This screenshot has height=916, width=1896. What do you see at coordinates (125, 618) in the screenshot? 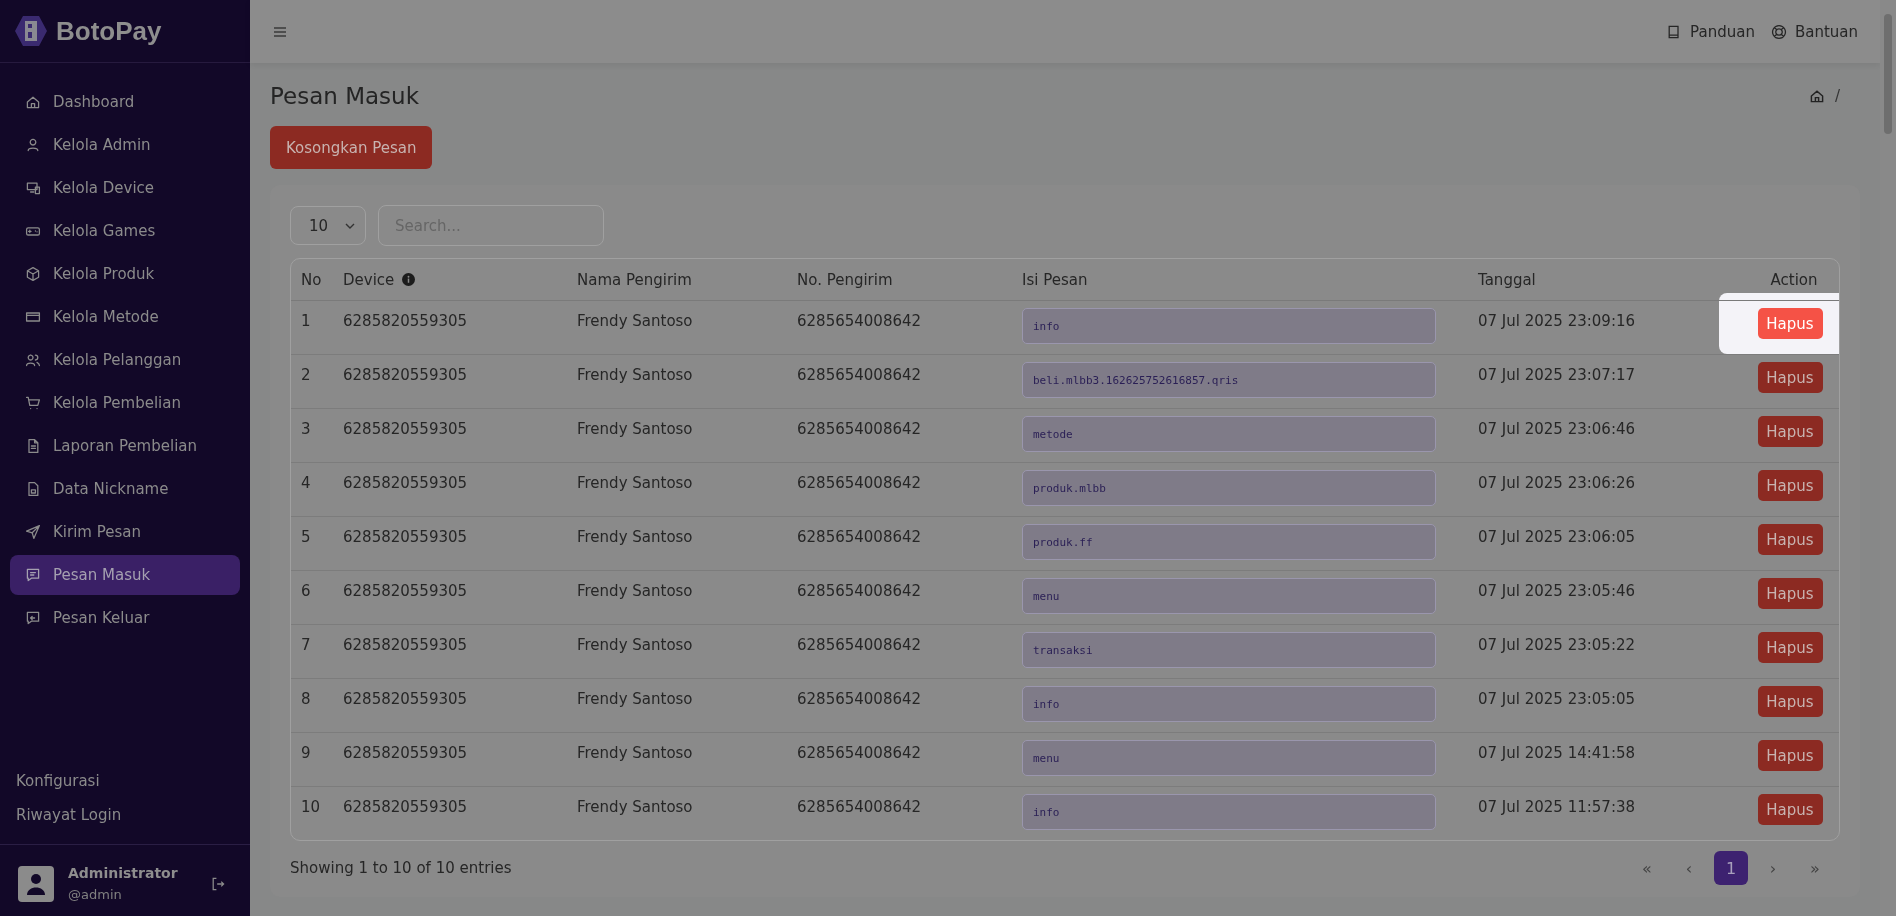
I see `nav-item: Pesan Keluar` at bounding box center [125, 618].